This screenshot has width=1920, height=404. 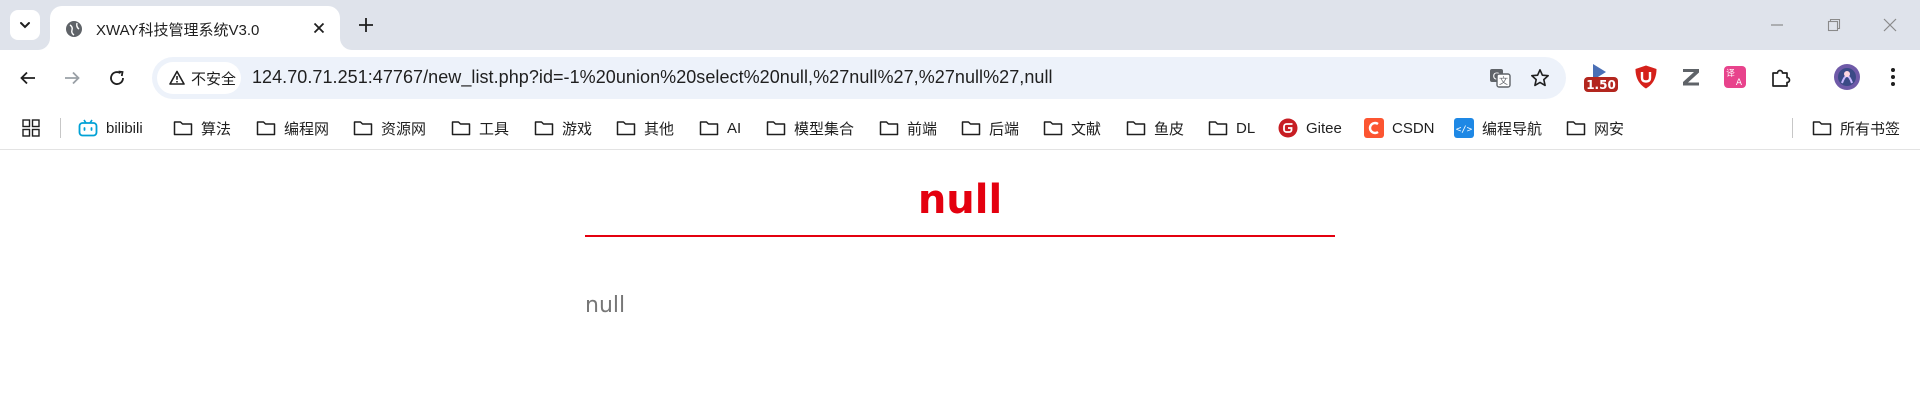 I want to click on bookmark-folder: 游戏, so click(x=563, y=128).